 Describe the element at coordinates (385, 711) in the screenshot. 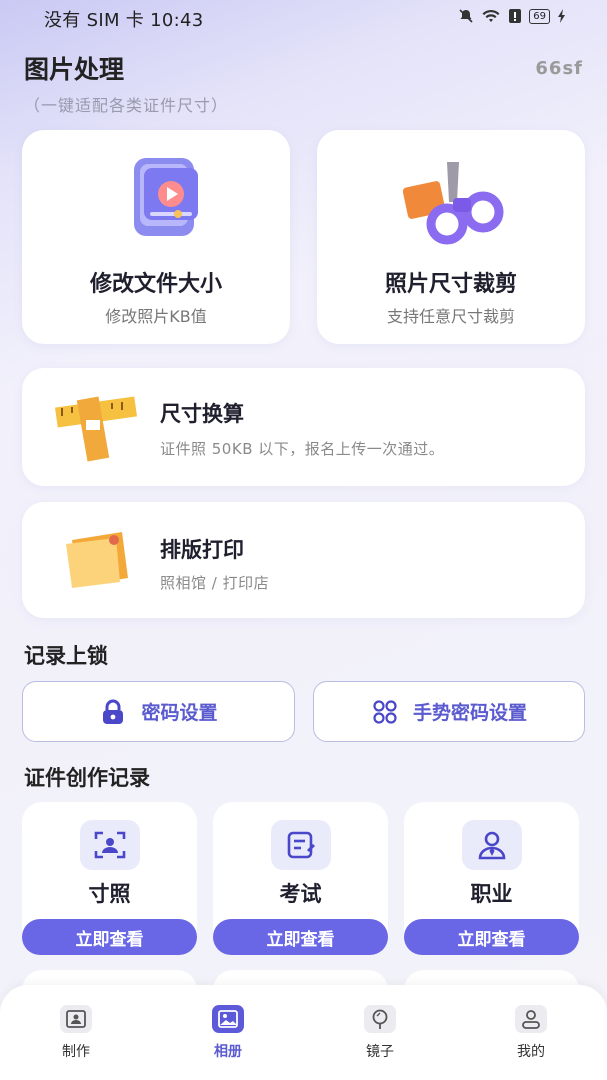

I see `gesture-icon` at that location.